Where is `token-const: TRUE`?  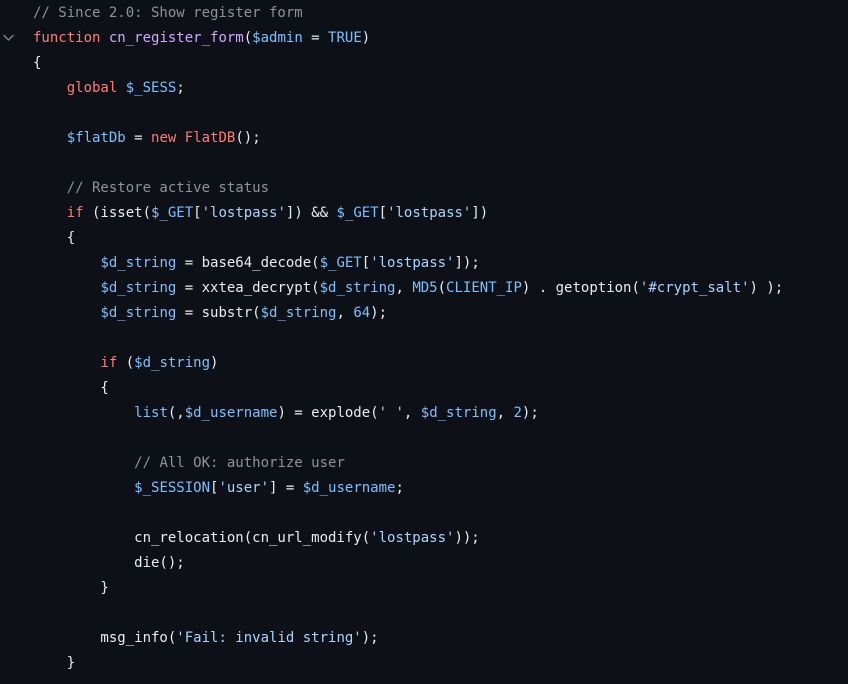 token-const: TRUE is located at coordinates (345, 38).